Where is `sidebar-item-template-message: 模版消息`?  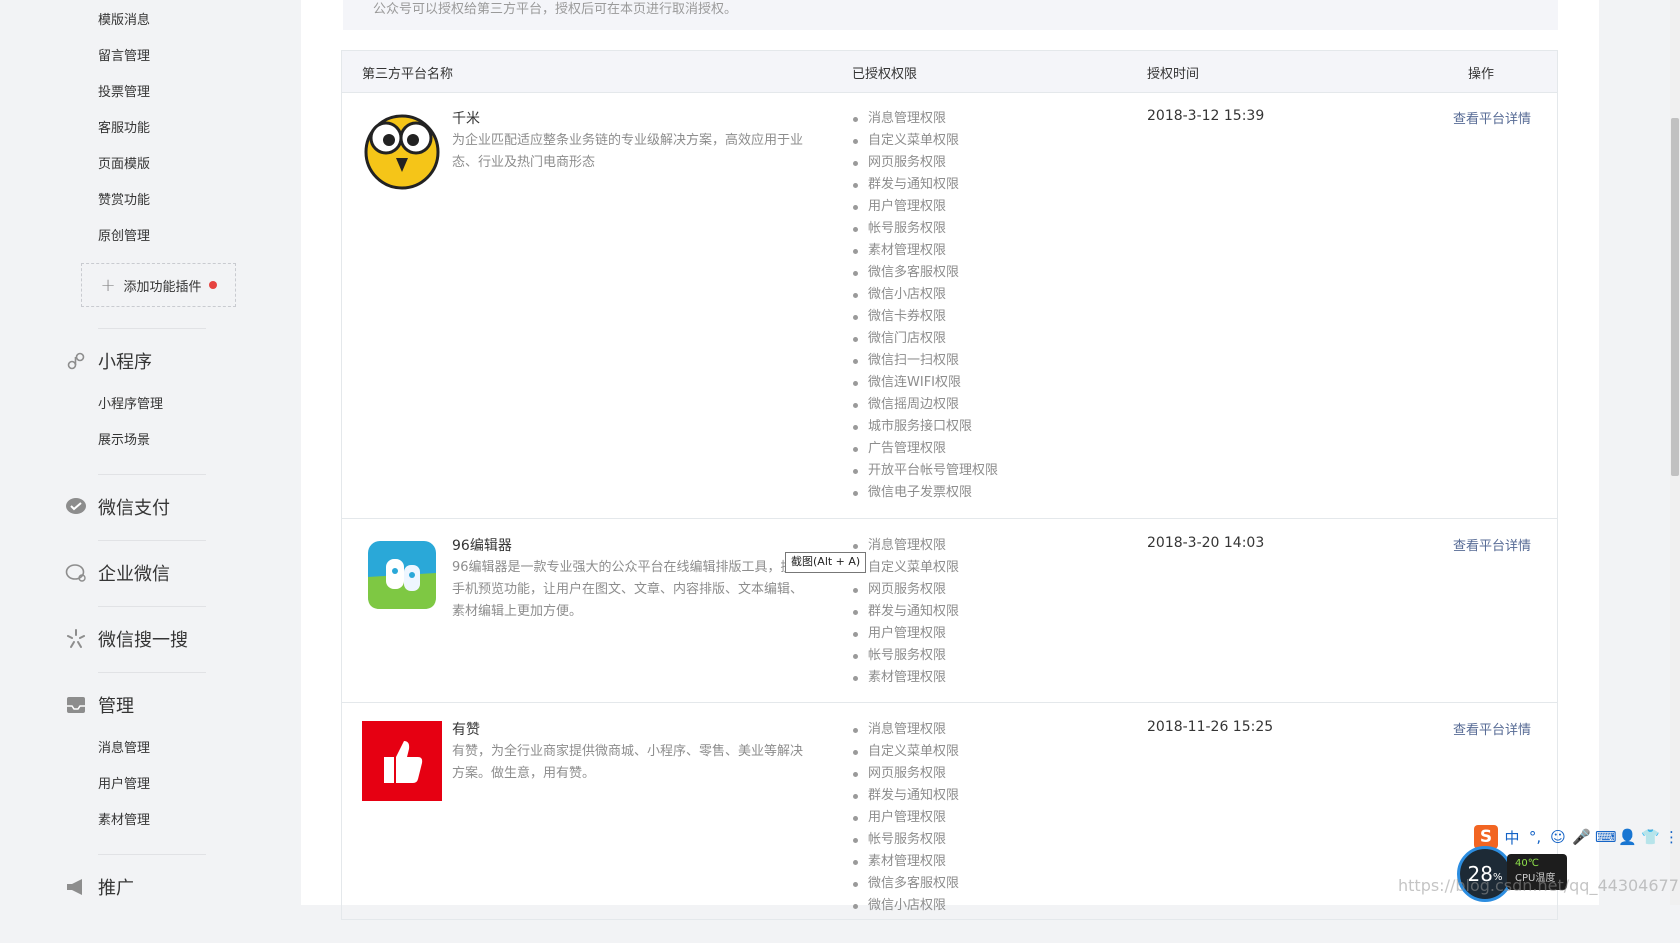 sidebar-item-template-message: 模版消息 is located at coordinates (124, 21).